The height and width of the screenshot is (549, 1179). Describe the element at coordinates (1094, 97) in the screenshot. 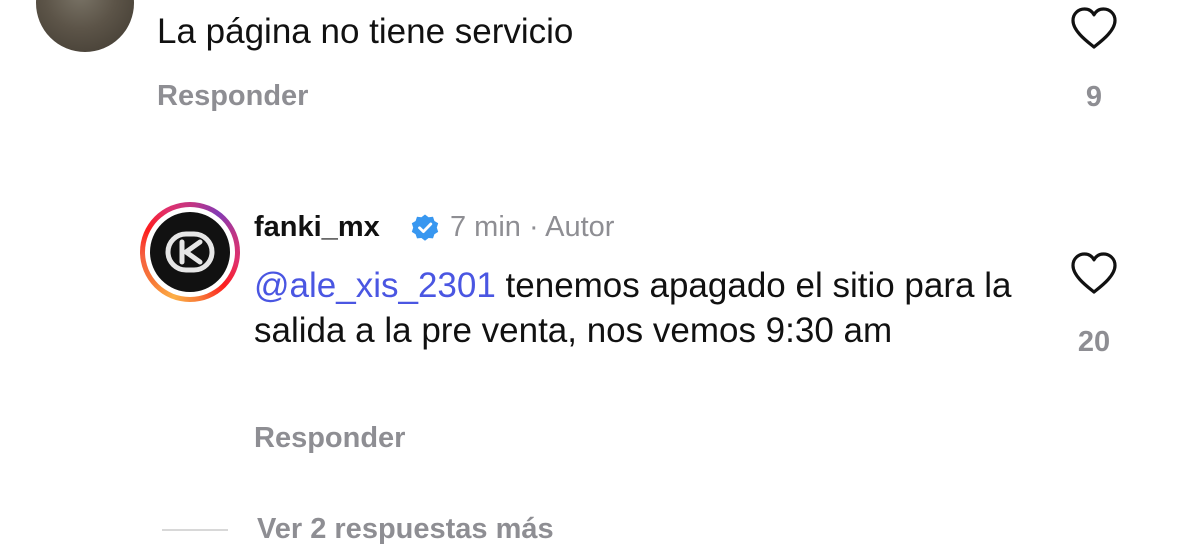

I see `like-count: 9` at that location.